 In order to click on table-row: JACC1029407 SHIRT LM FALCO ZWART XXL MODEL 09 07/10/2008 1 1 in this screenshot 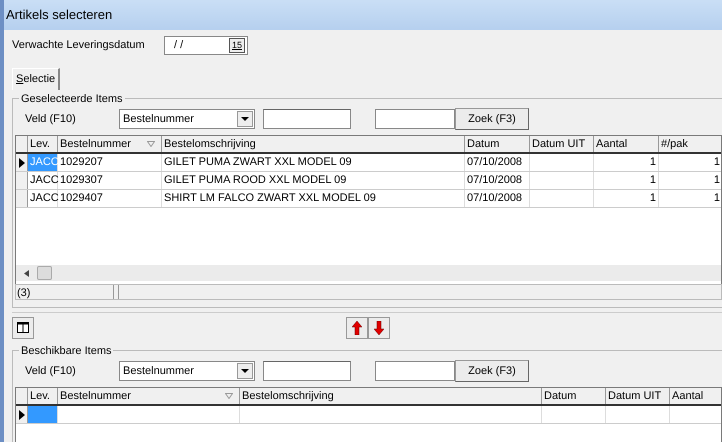, I will do `click(368, 199)`.